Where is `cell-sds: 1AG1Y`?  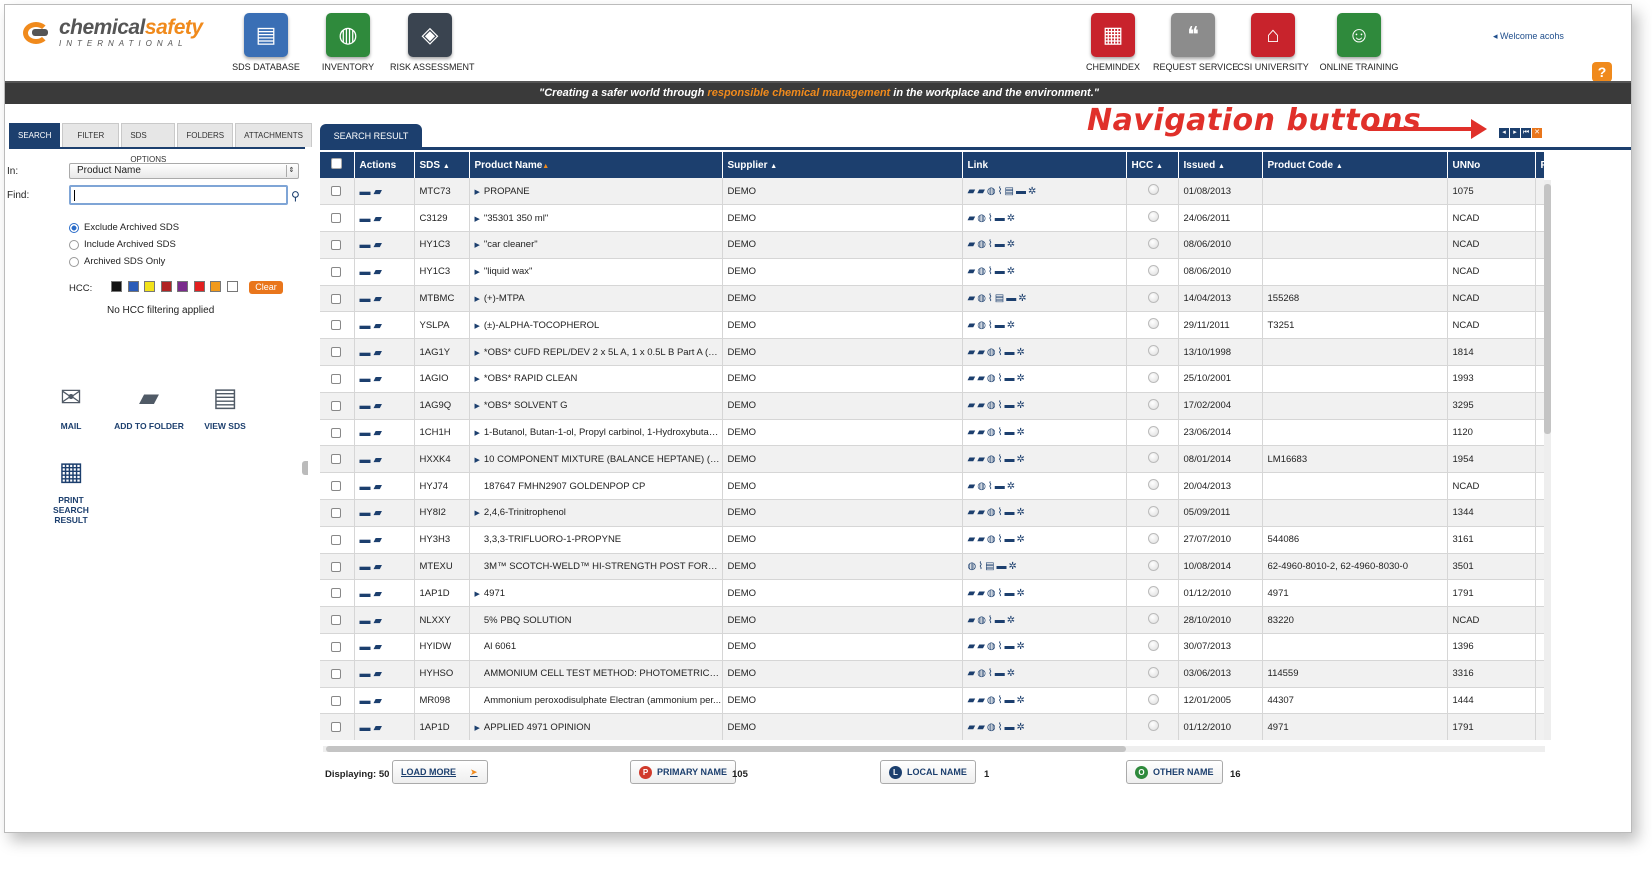 cell-sds: 1AG1Y is located at coordinates (442, 352).